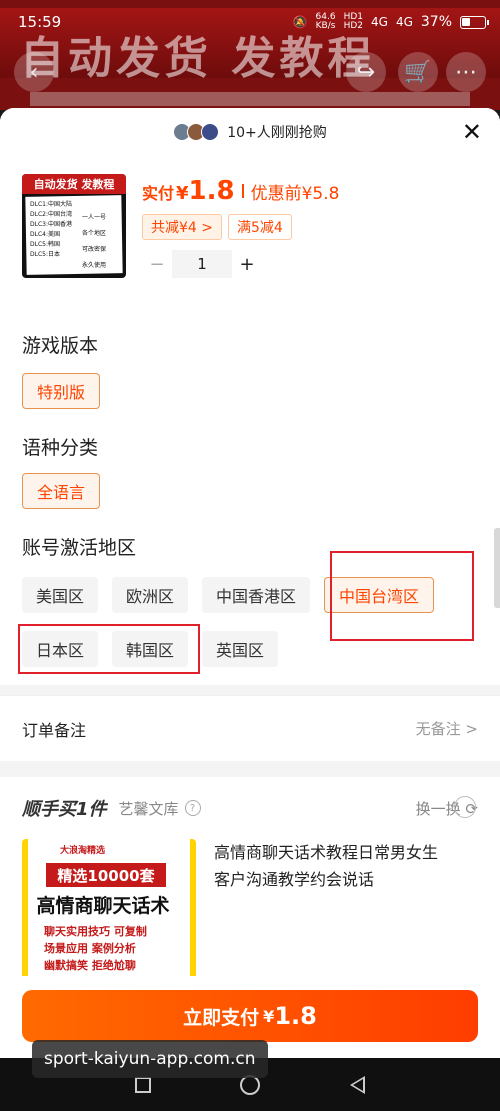 The height and width of the screenshot is (1111, 500). Describe the element at coordinates (250, 769) in the screenshot. I see `section-gap` at that location.